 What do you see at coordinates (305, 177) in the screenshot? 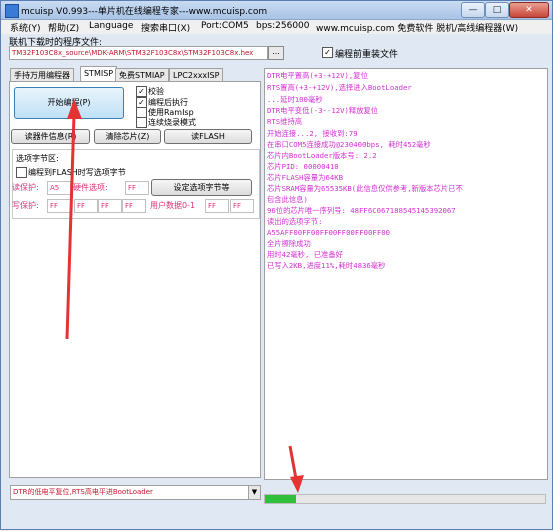
I see `log-line: 芯片FLASH容量为64KB` at bounding box center [305, 177].